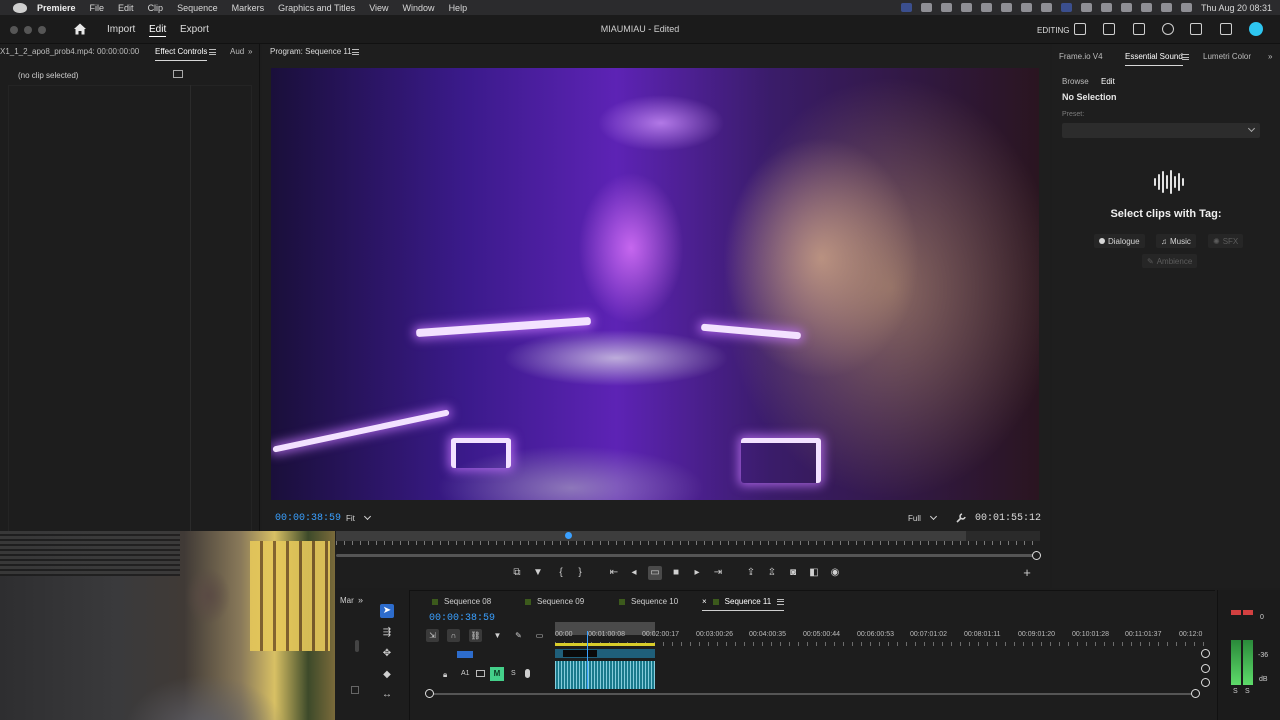  Describe the element at coordinates (966, 7) in the screenshot. I see `display-icon` at that location.